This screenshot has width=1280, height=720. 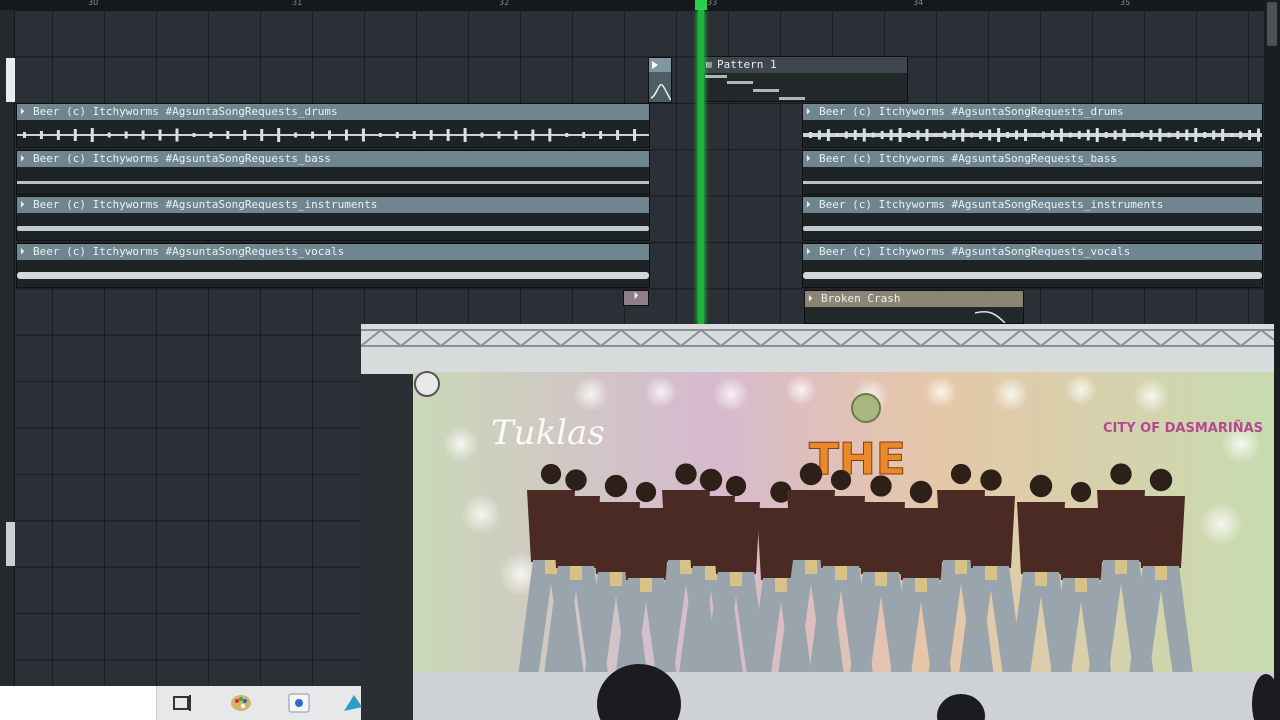 What do you see at coordinates (805, 79) in the screenshot?
I see `pattern-clip: ▤ Pattern 1` at bounding box center [805, 79].